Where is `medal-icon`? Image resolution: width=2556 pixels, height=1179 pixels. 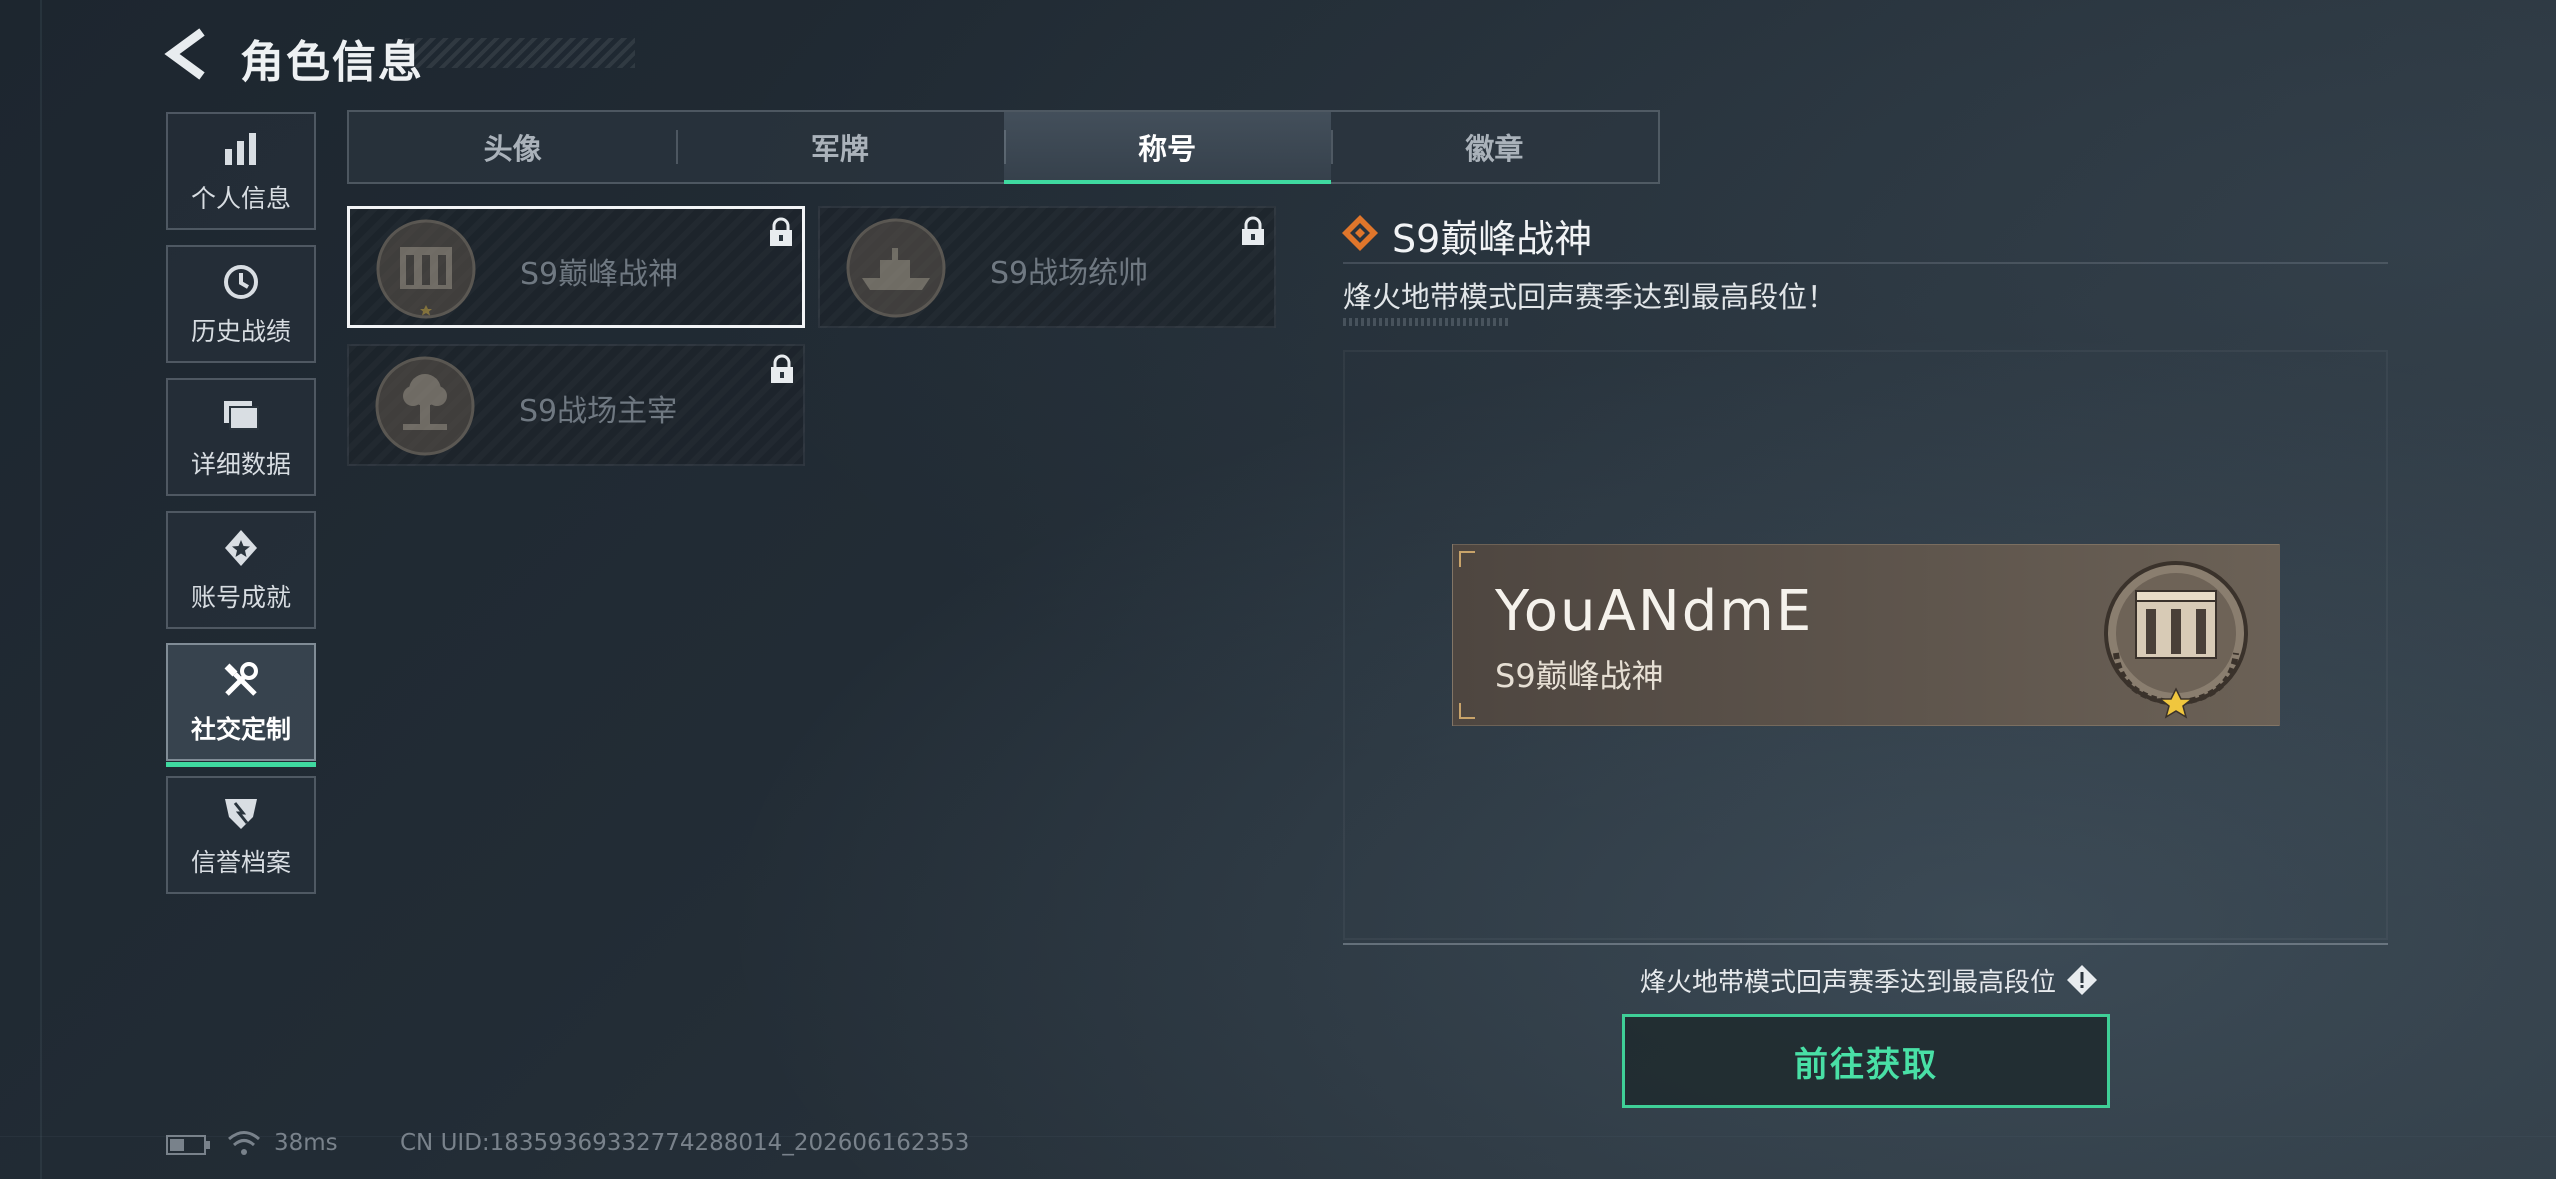
medal-icon is located at coordinates (241, 548).